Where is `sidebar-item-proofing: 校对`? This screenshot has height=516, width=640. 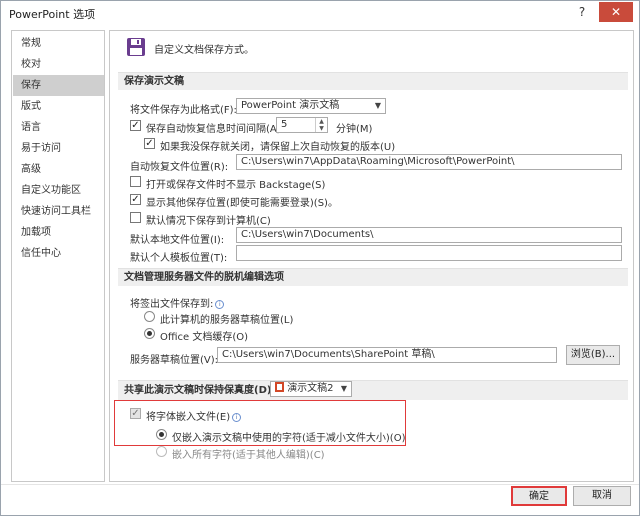
sidebar-item-proofing: 校对 is located at coordinates (58, 64).